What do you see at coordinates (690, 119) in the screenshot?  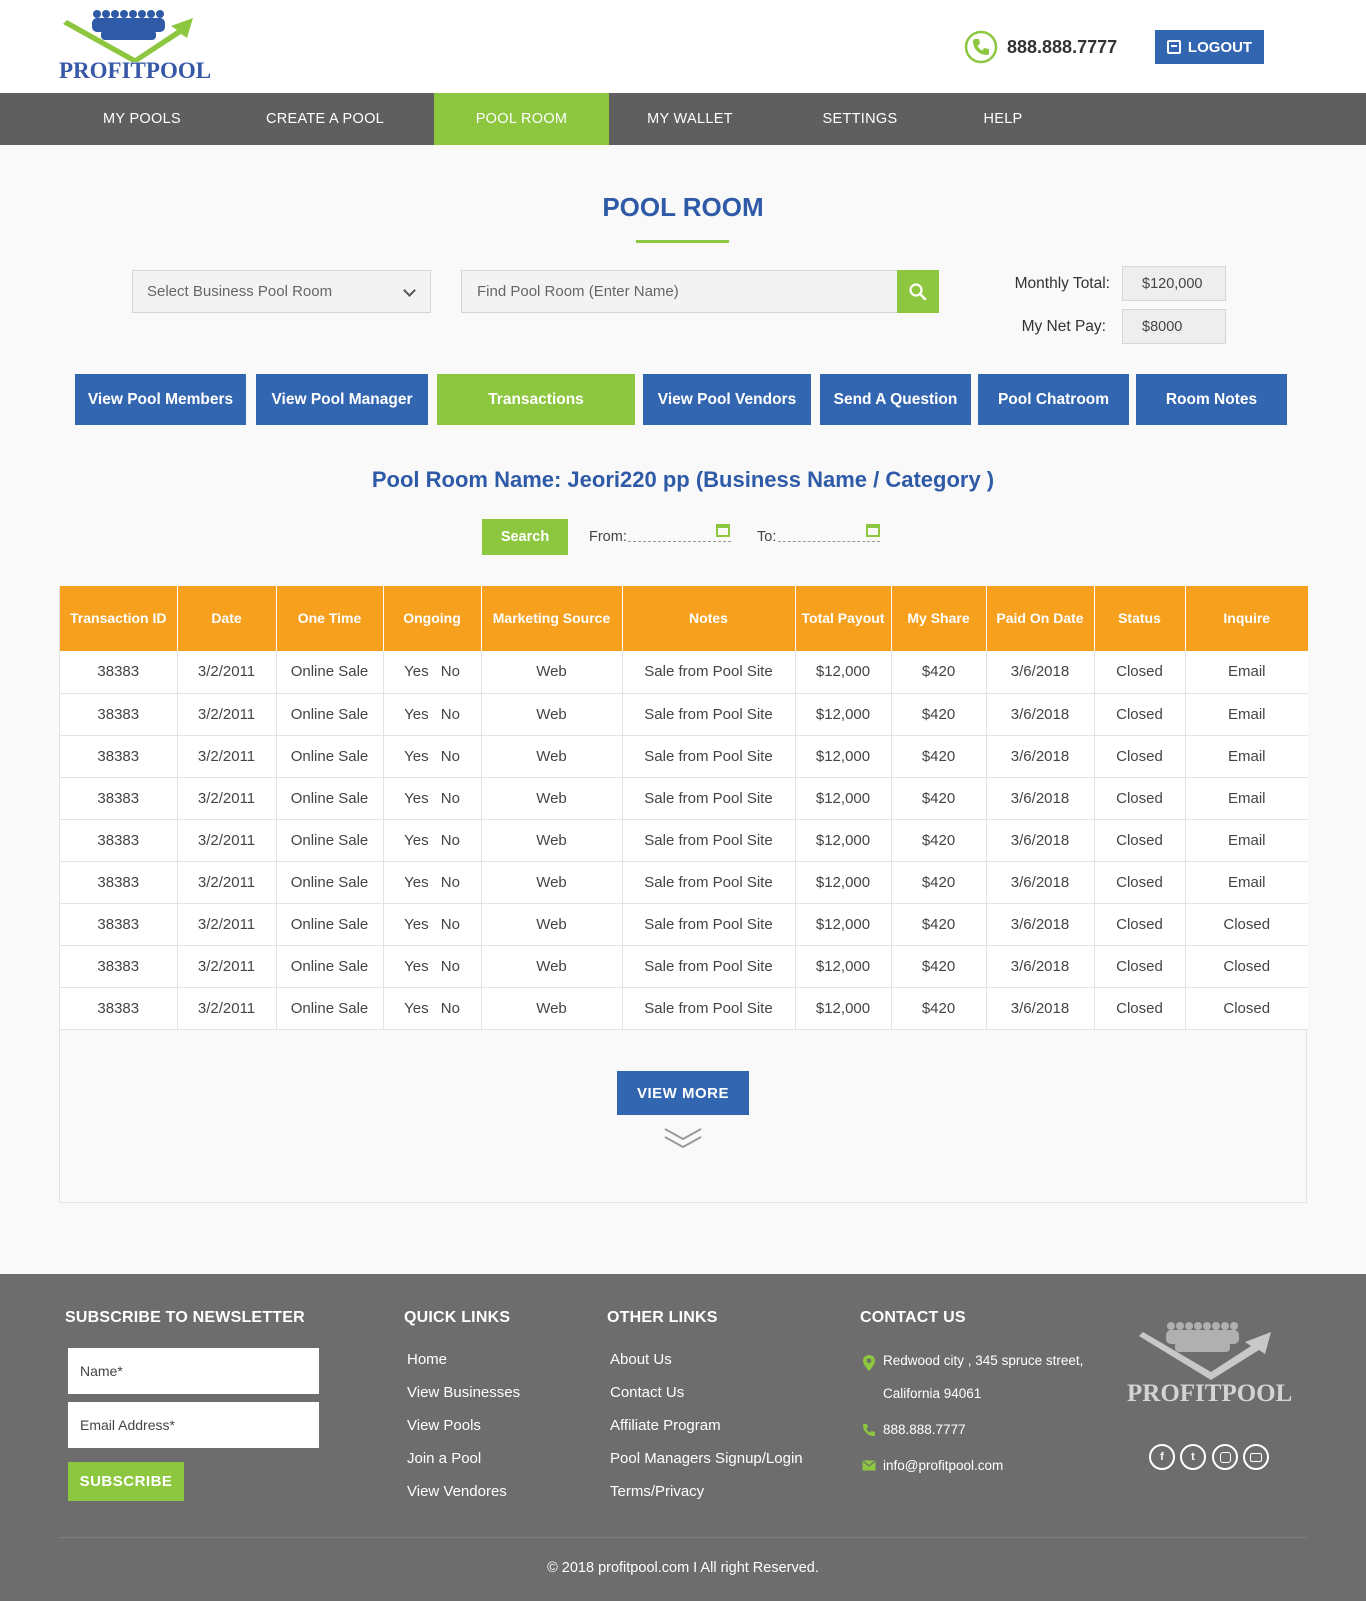 I see `nav-my-wallet: MY WALLET` at bounding box center [690, 119].